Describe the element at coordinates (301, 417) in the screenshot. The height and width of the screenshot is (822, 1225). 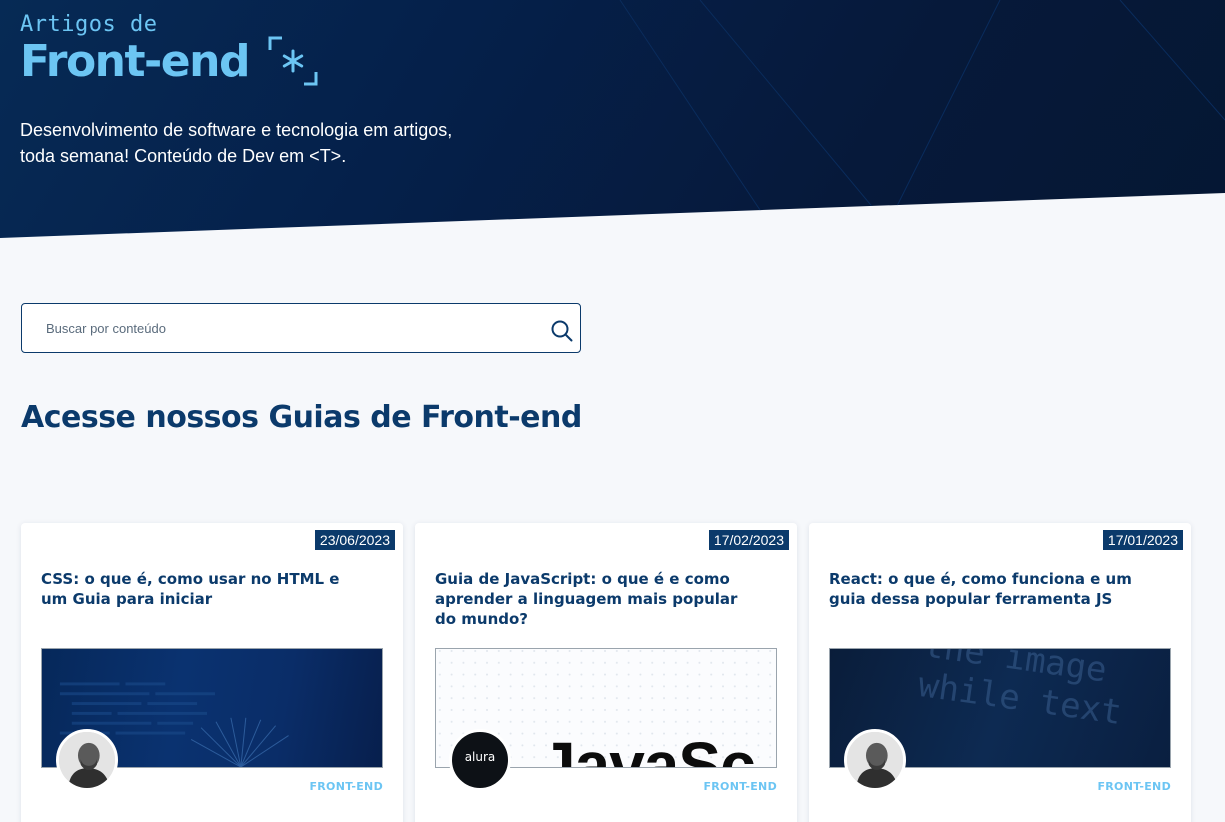
I see `section-title: Acesse nossos Guias de Front-end` at that location.